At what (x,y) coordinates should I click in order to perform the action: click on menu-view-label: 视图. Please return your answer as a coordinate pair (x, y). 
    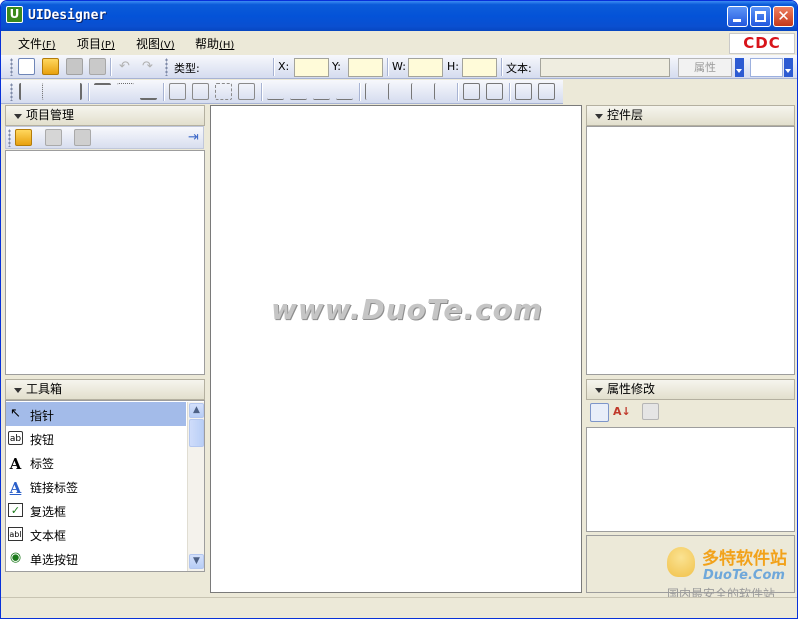
    Looking at the image, I should click on (148, 44).